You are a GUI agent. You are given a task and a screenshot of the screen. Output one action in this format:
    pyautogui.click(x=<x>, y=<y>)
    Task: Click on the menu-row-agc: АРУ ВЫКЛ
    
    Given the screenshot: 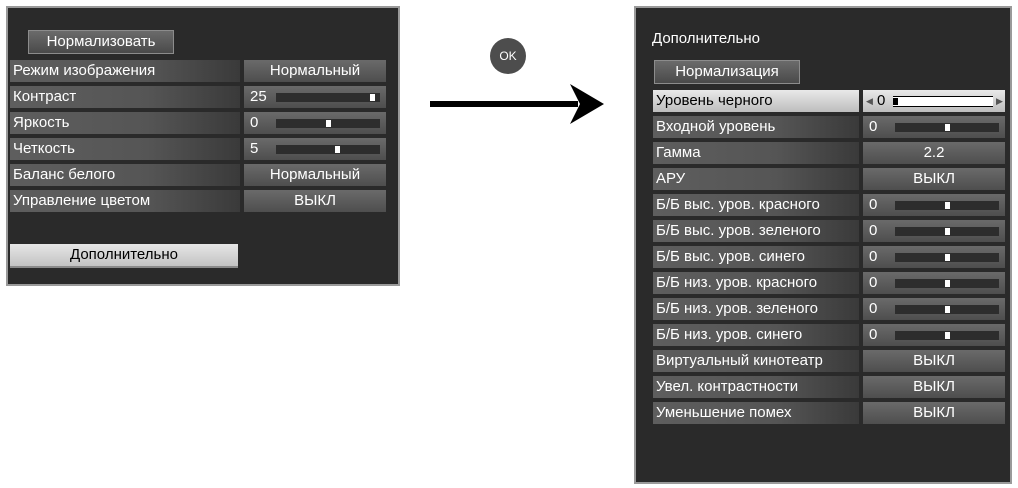 What is the action you would take?
    pyautogui.click(x=832, y=179)
    